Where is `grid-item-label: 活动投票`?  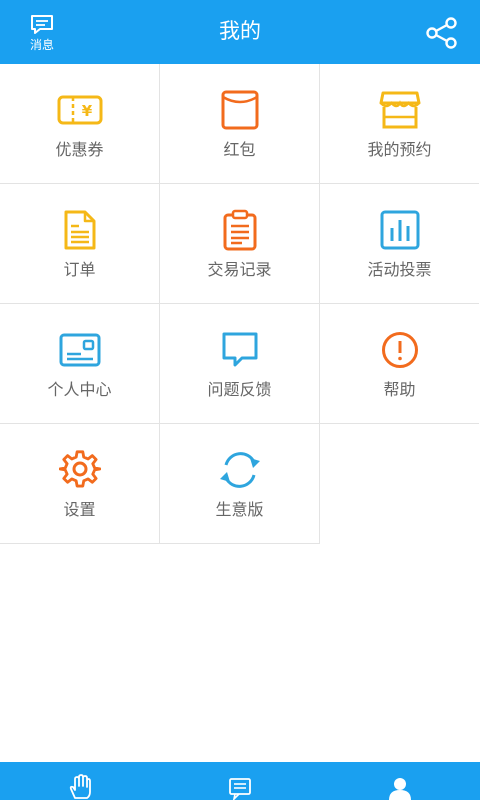 grid-item-label: 活动投票 is located at coordinates (399, 269).